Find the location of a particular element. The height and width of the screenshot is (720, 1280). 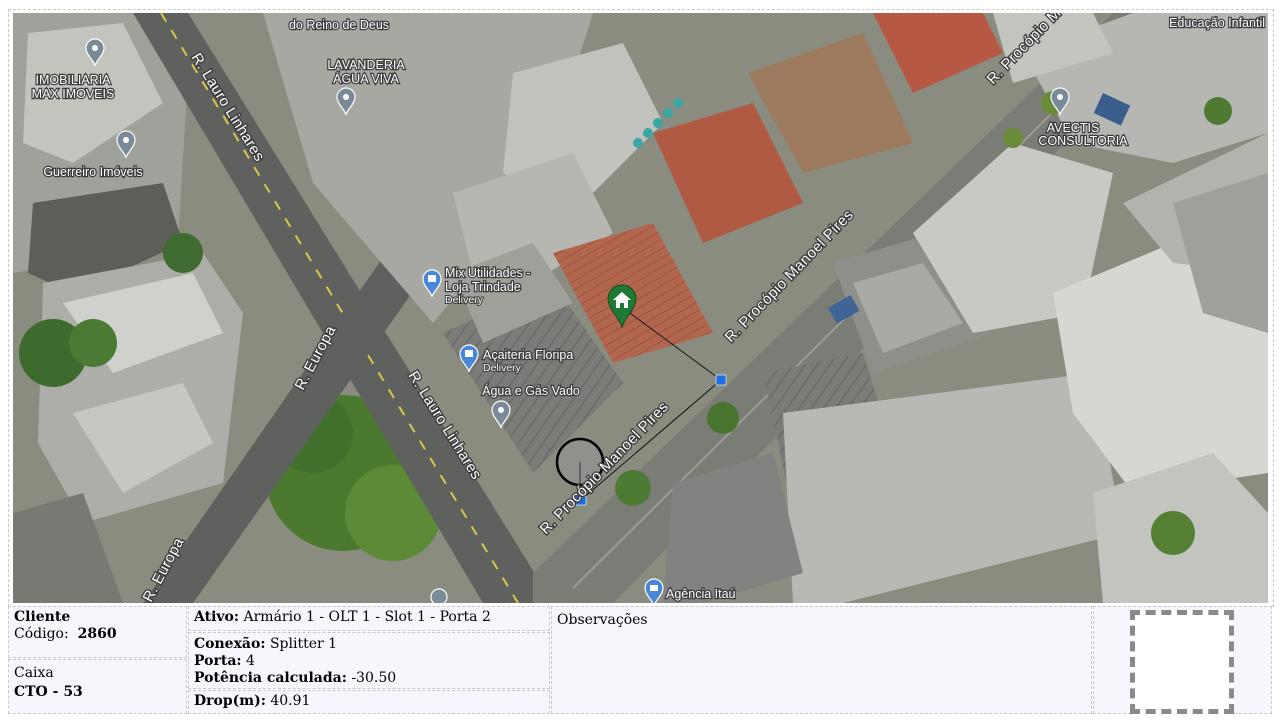

poi-label: Água e Gás Vado is located at coordinates (531, 390).